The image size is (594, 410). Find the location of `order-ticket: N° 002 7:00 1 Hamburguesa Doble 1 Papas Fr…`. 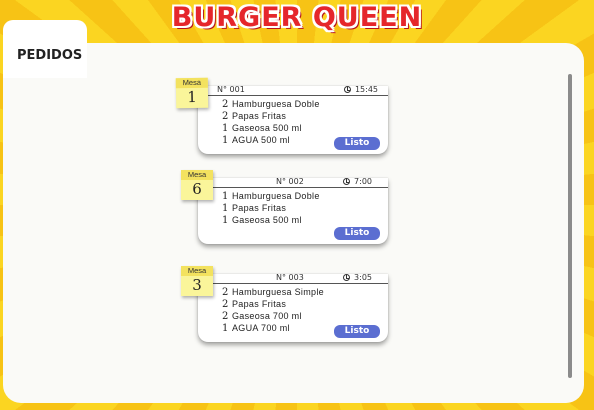

order-ticket: N° 002 7:00 1 Hamburguesa Doble 1 Papas Fr… is located at coordinates (293, 210).